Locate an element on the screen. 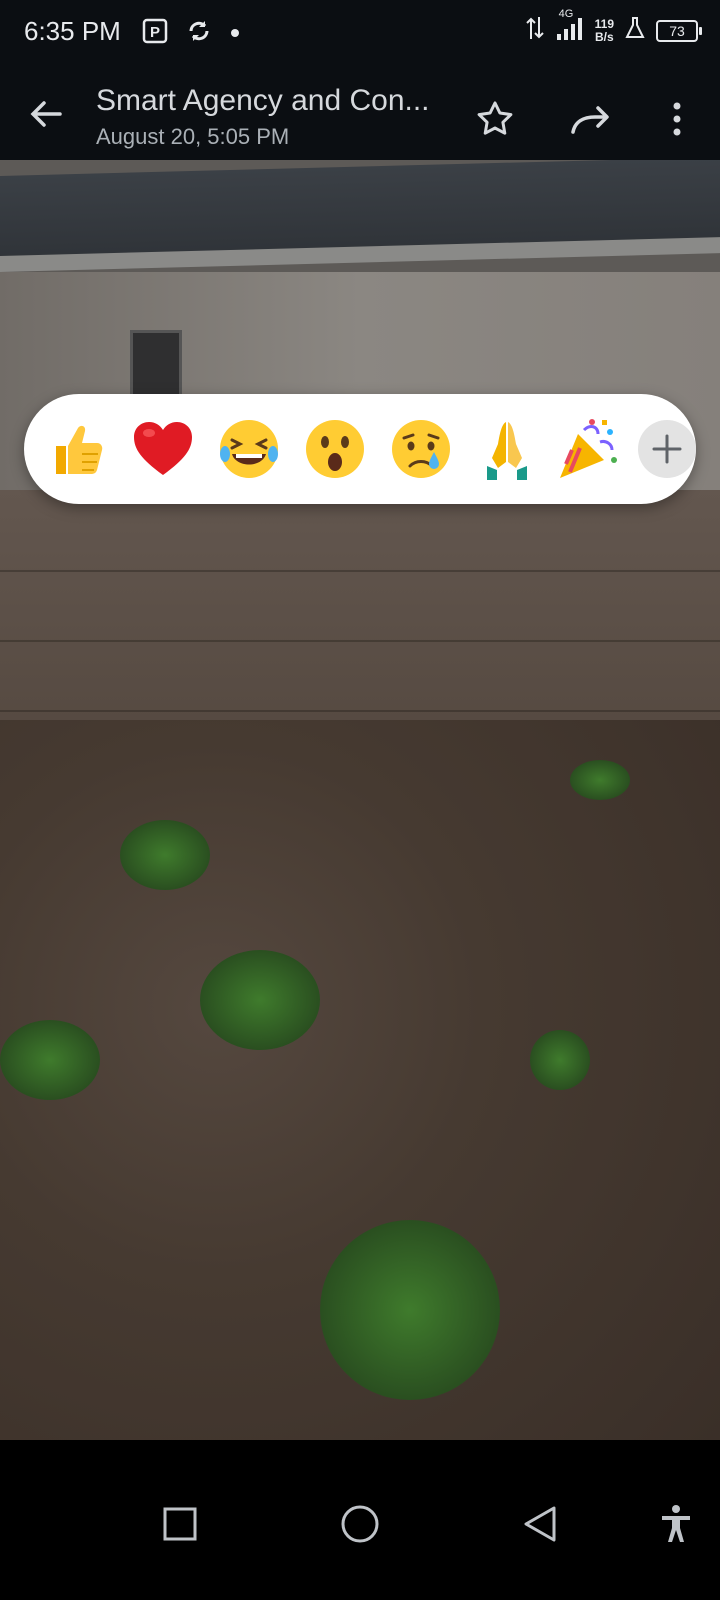 This screenshot has height=1600, width=720. forward-button is located at coordinates (591, 119).